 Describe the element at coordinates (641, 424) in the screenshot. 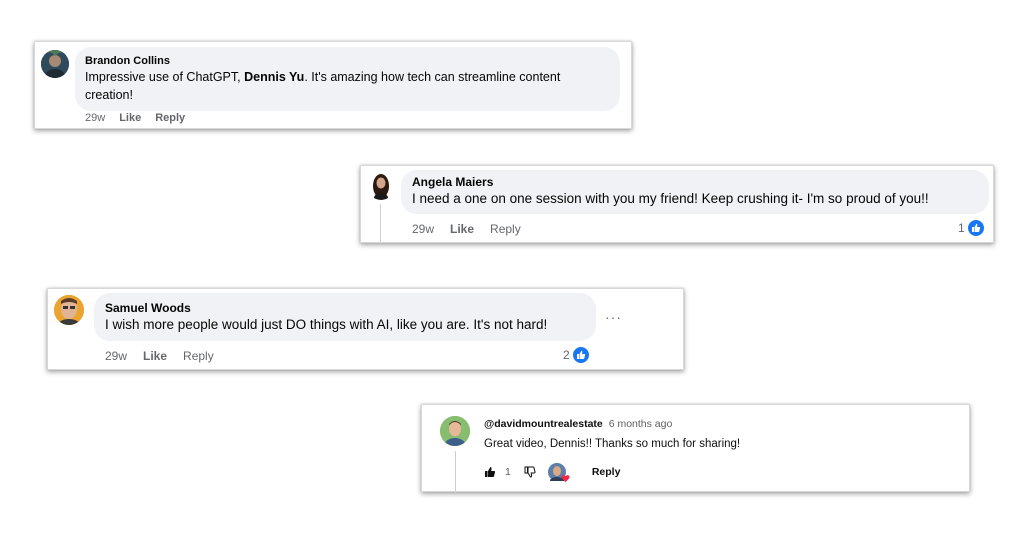

I see `timestamp: 6 months ago` at that location.